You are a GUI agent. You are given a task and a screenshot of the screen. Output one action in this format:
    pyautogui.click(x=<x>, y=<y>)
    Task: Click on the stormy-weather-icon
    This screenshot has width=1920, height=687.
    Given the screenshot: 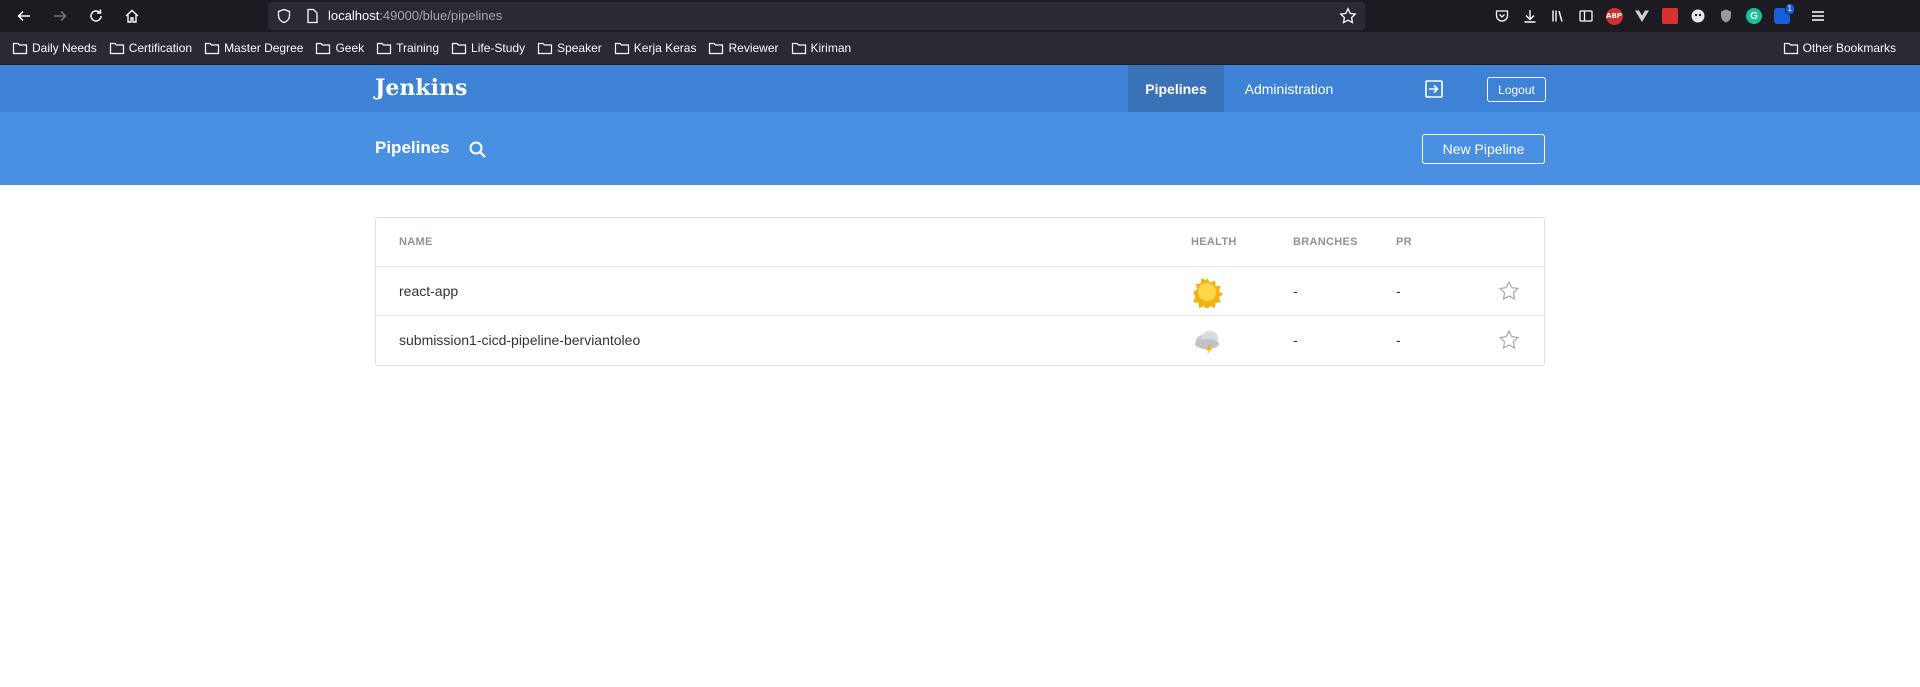 What is the action you would take?
    pyautogui.click(x=1207, y=343)
    